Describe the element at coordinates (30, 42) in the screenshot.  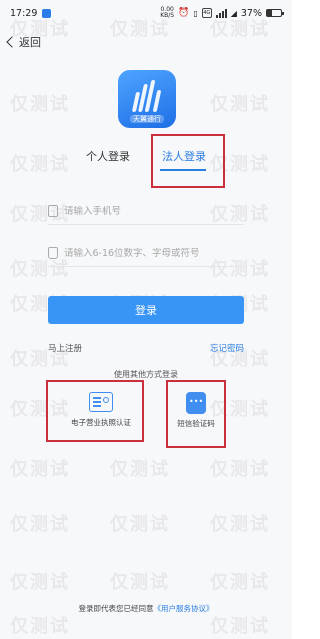
I see `back-label: 返回` at that location.